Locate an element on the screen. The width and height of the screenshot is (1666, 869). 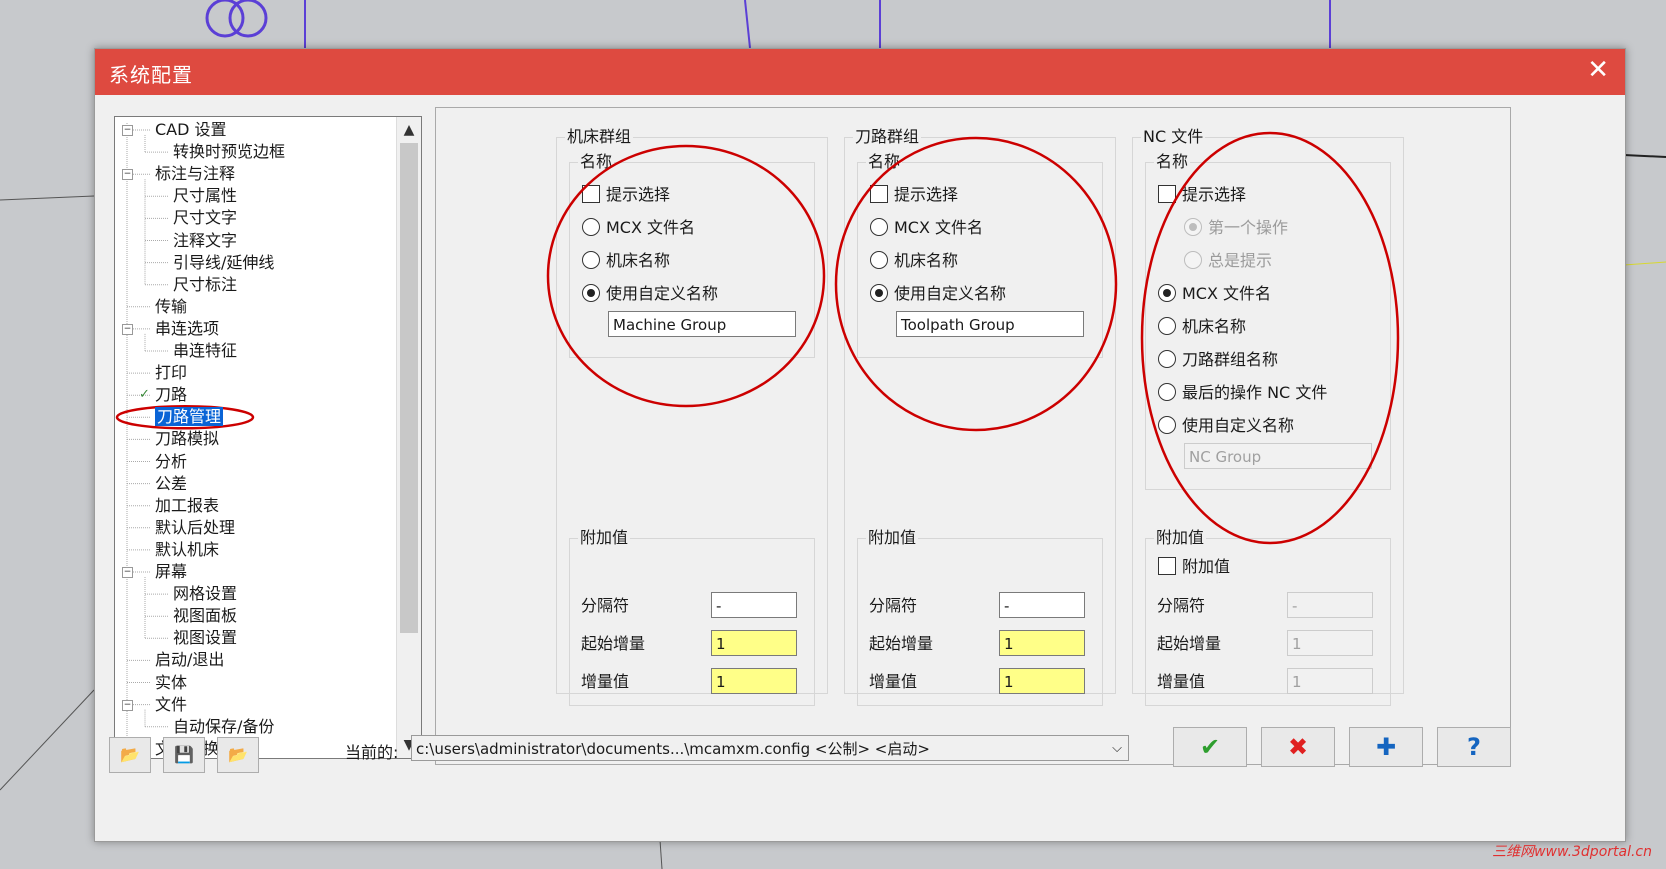
machine-group-title: 机床群组 is located at coordinates (599, 136).